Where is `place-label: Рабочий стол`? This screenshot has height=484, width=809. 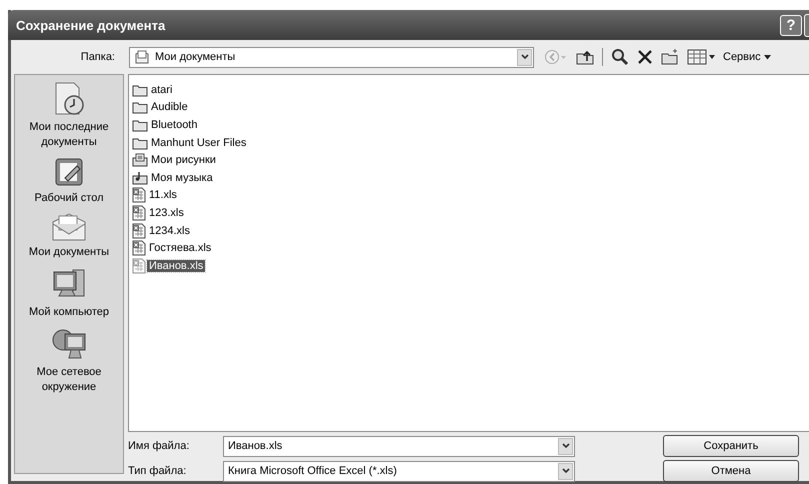
place-label: Рабочий стол is located at coordinates (69, 198).